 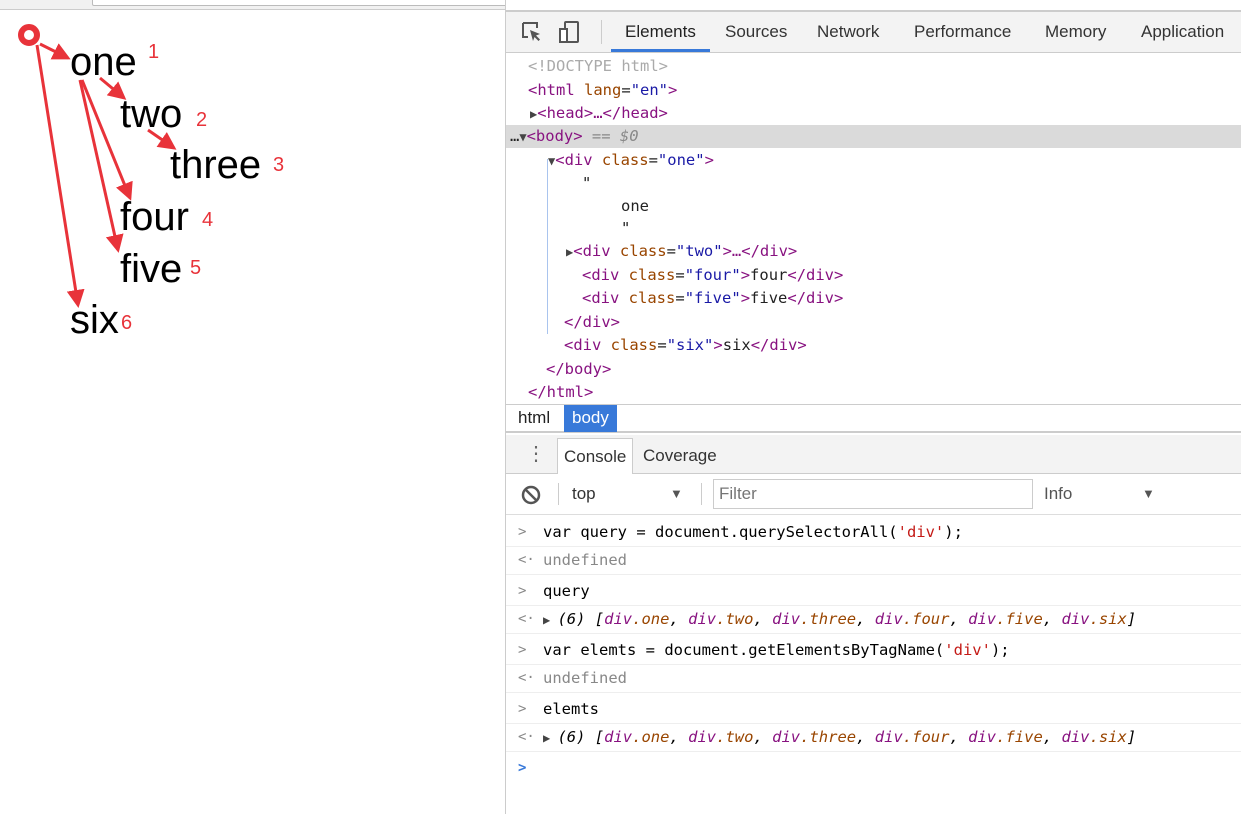 What do you see at coordinates (962, 32) in the screenshot?
I see `tab-performance: Performance` at bounding box center [962, 32].